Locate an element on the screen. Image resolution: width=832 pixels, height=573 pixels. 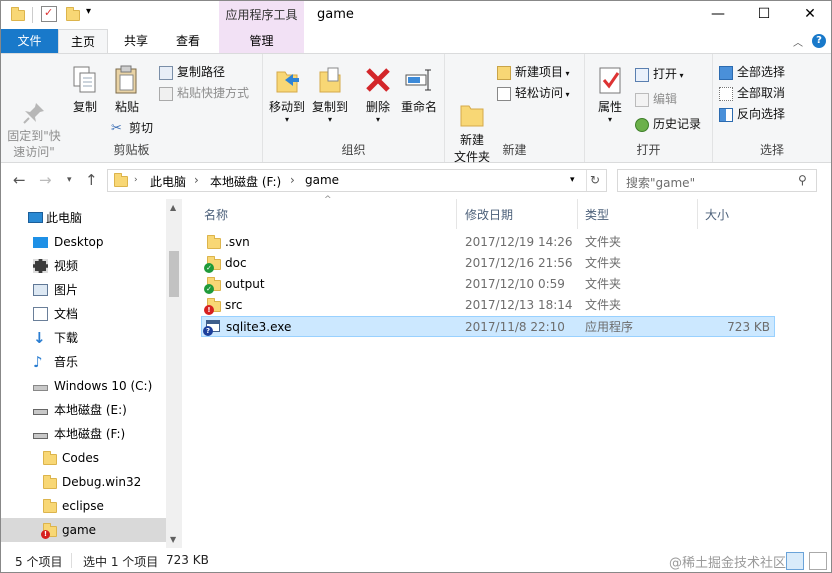
tab-home: 主页 is located at coordinates (83, 41).